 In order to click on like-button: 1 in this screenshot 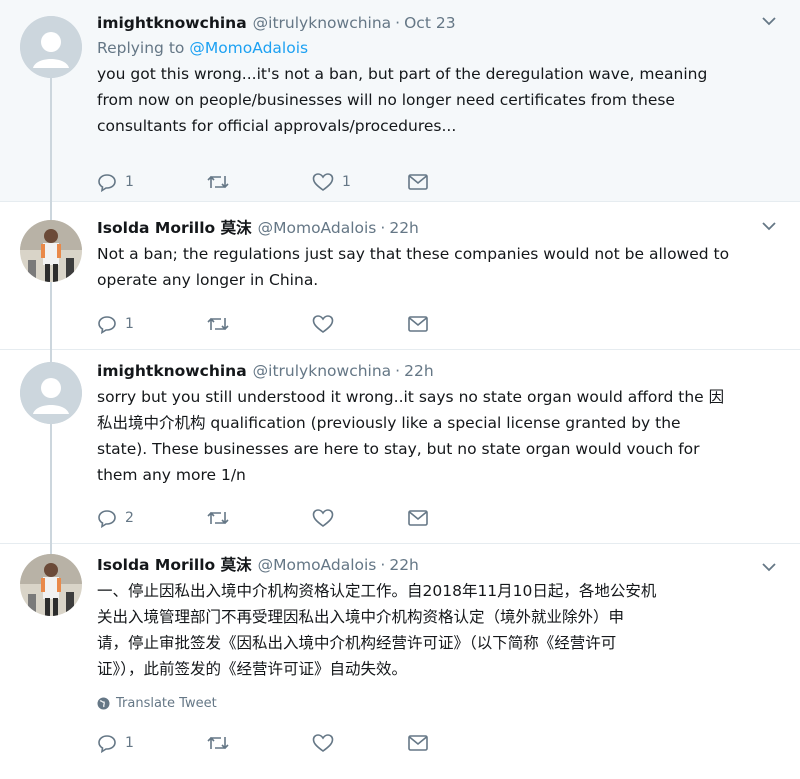, I will do `click(359, 182)`.